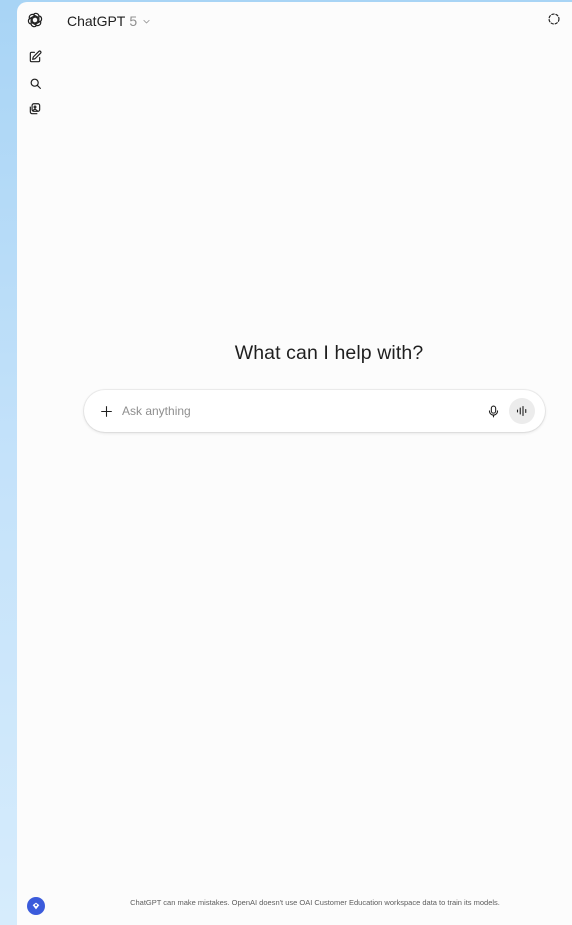  What do you see at coordinates (36, 463) in the screenshot?
I see `sidebar` at bounding box center [36, 463].